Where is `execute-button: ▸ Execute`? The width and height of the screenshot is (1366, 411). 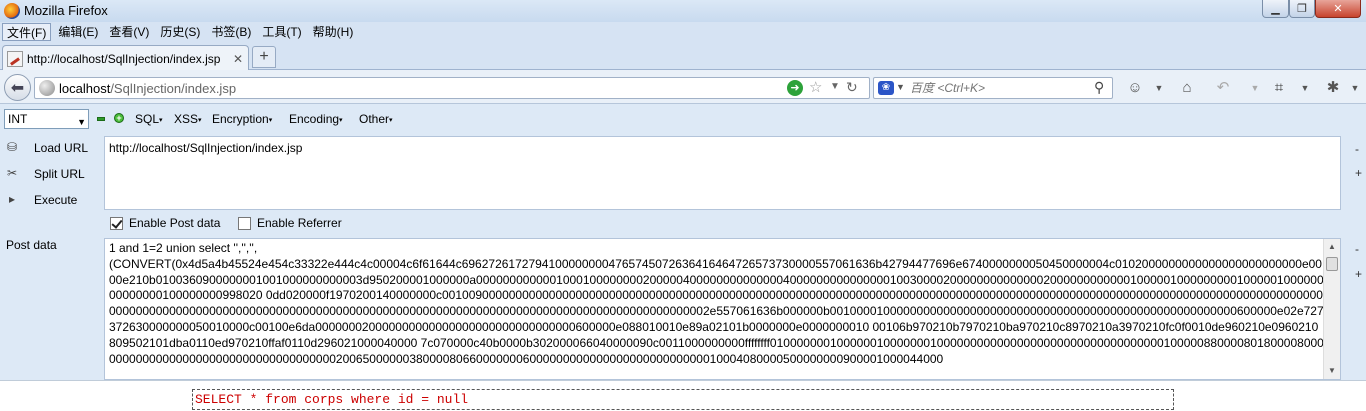 execute-button: ▸ Execute is located at coordinates (49, 200).